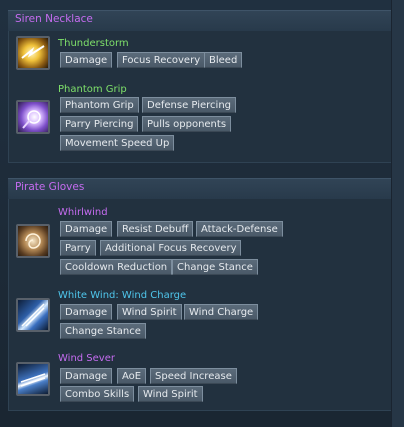 The image size is (404, 427). What do you see at coordinates (99, 124) in the screenshot?
I see `tag-parry-piercing: Parry Piercing` at bounding box center [99, 124].